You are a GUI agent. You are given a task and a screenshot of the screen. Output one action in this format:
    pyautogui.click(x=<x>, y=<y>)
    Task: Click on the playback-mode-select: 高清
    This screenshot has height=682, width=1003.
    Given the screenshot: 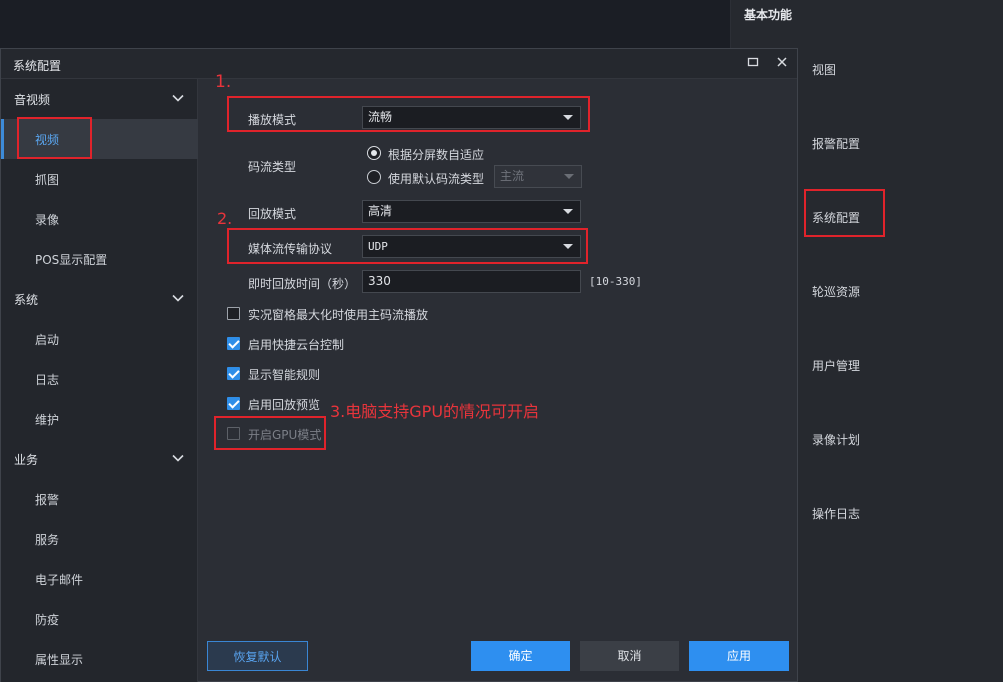 What is the action you would take?
    pyautogui.click(x=471, y=211)
    